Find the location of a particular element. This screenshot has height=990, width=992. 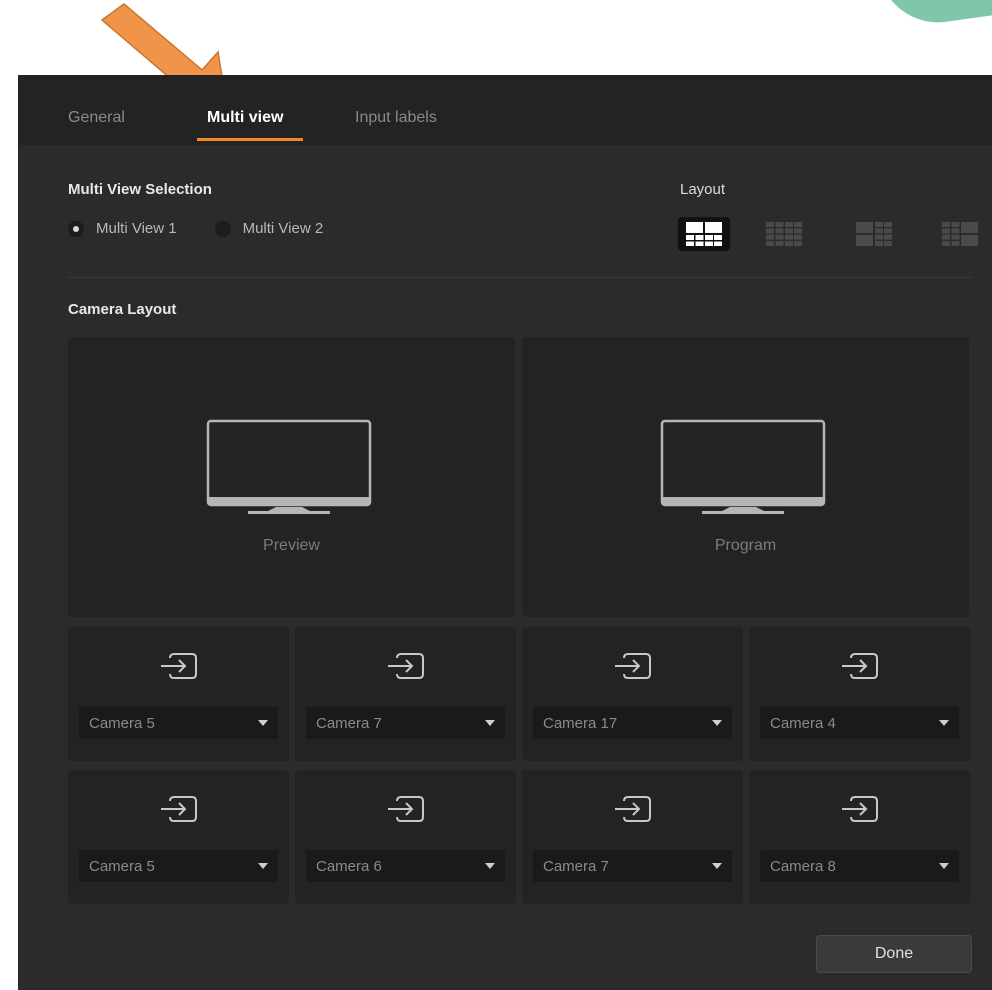

radio-multi-view-2: Multi View 2 is located at coordinates (269, 228).